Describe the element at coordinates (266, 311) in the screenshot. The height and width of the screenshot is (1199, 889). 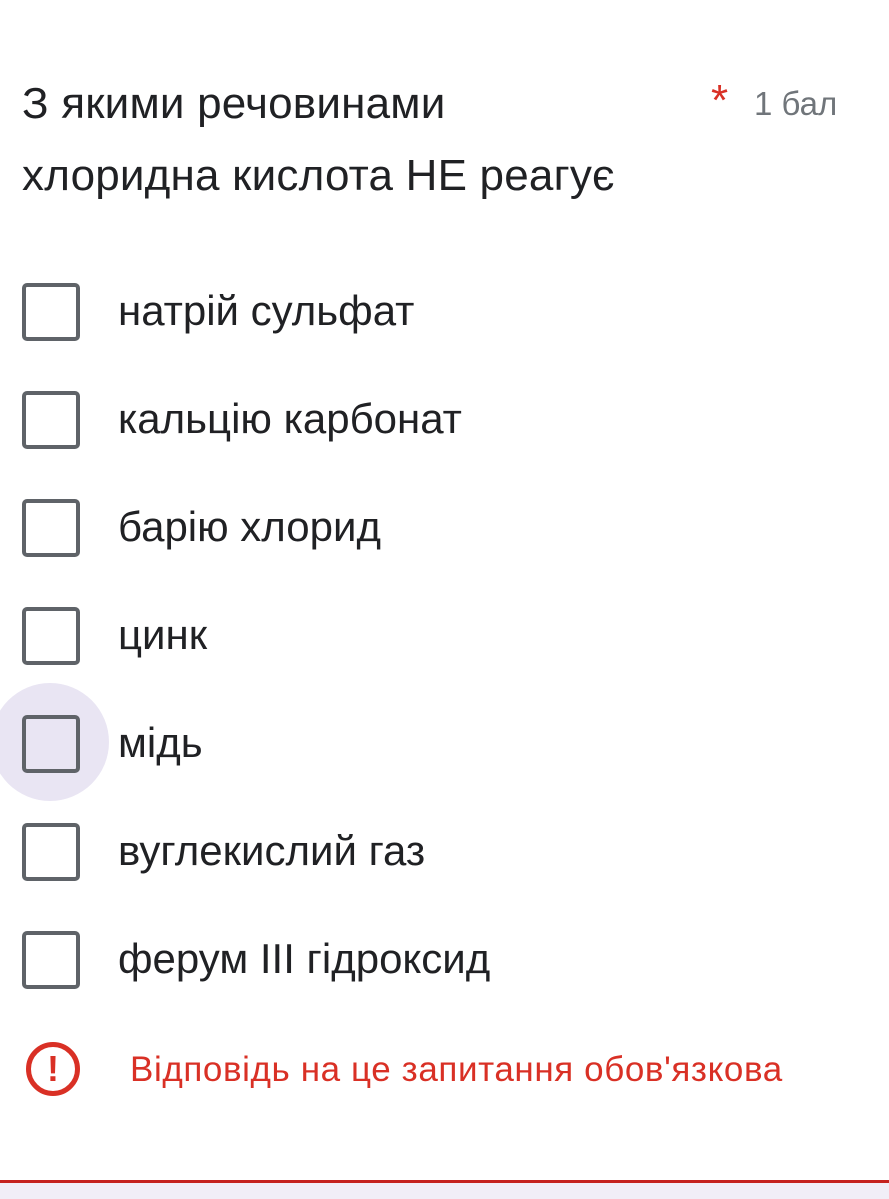
I see `option-label: натрій сульфат` at that location.